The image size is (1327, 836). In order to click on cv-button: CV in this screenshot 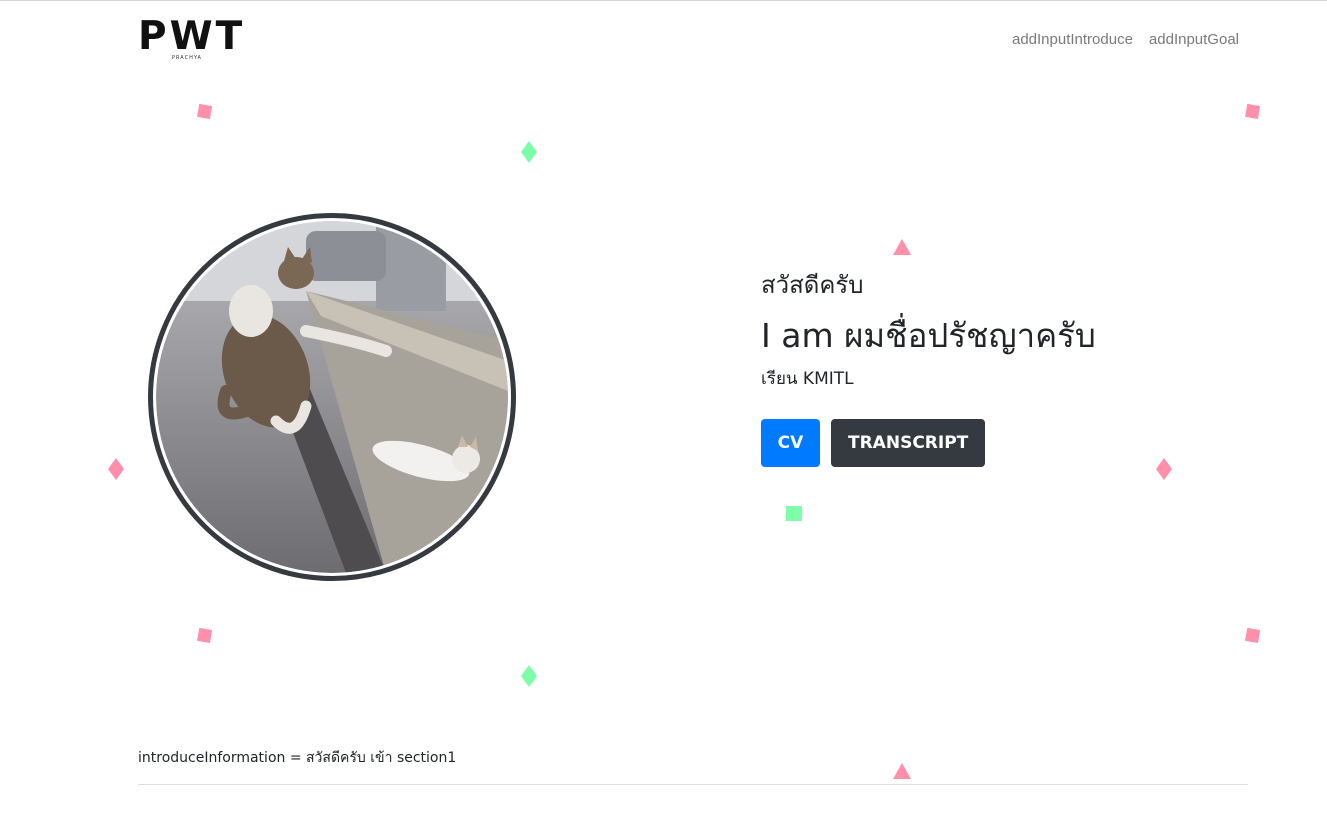, I will do `click(790, 443)`.